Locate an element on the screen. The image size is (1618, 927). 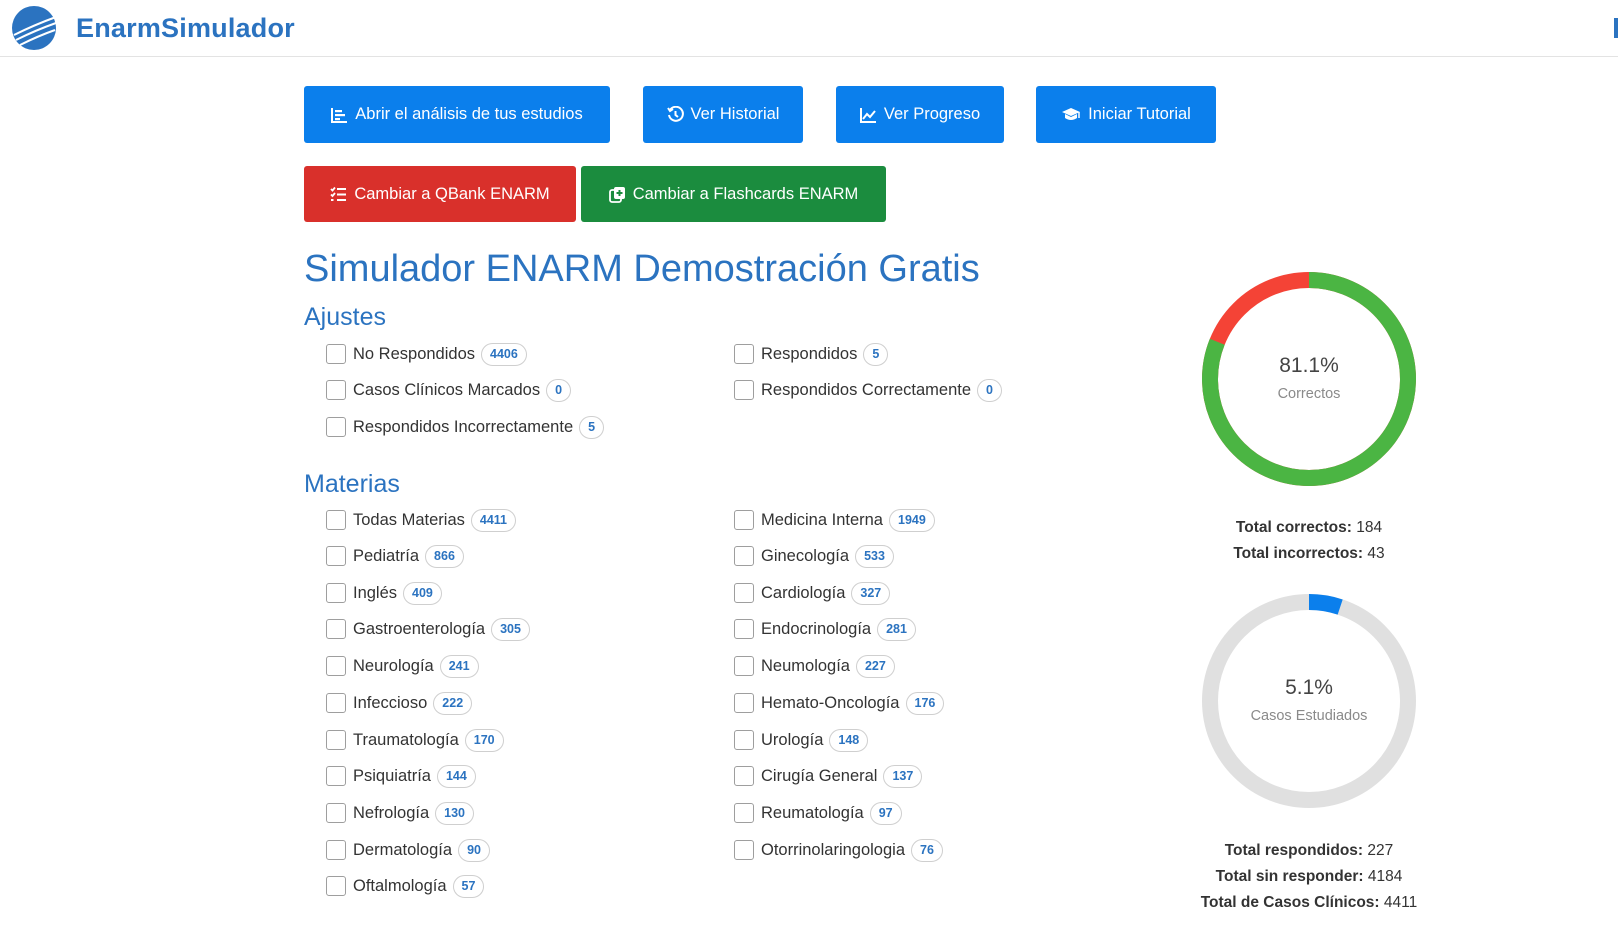
ajustes-option-correctamente: Respondidos Correctamente 0 is located at coordinates (868, 390).